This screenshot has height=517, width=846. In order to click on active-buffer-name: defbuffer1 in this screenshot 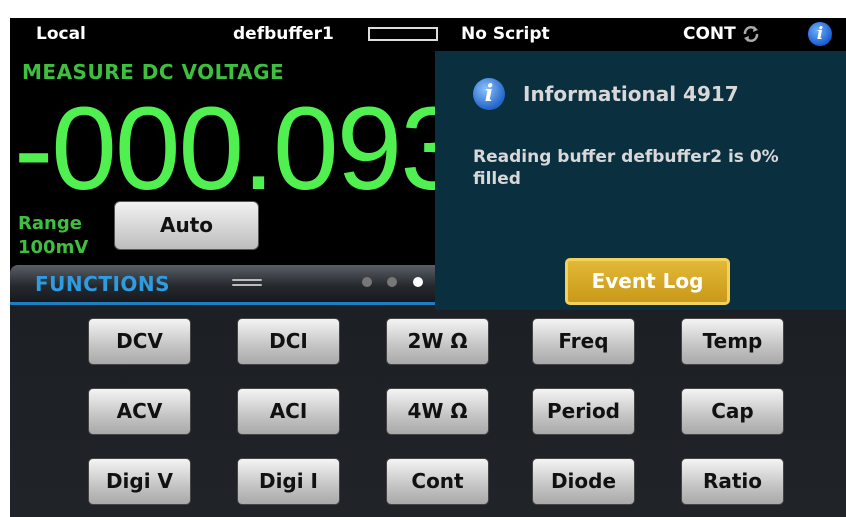, I will do `click(283, 34)`.